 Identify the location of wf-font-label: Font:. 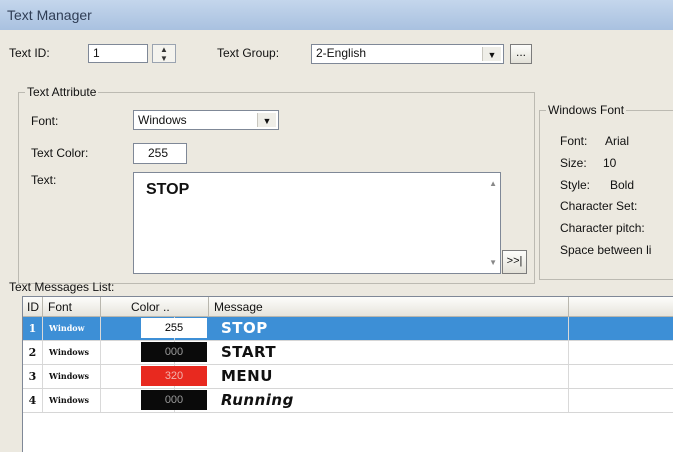
(574, 141).